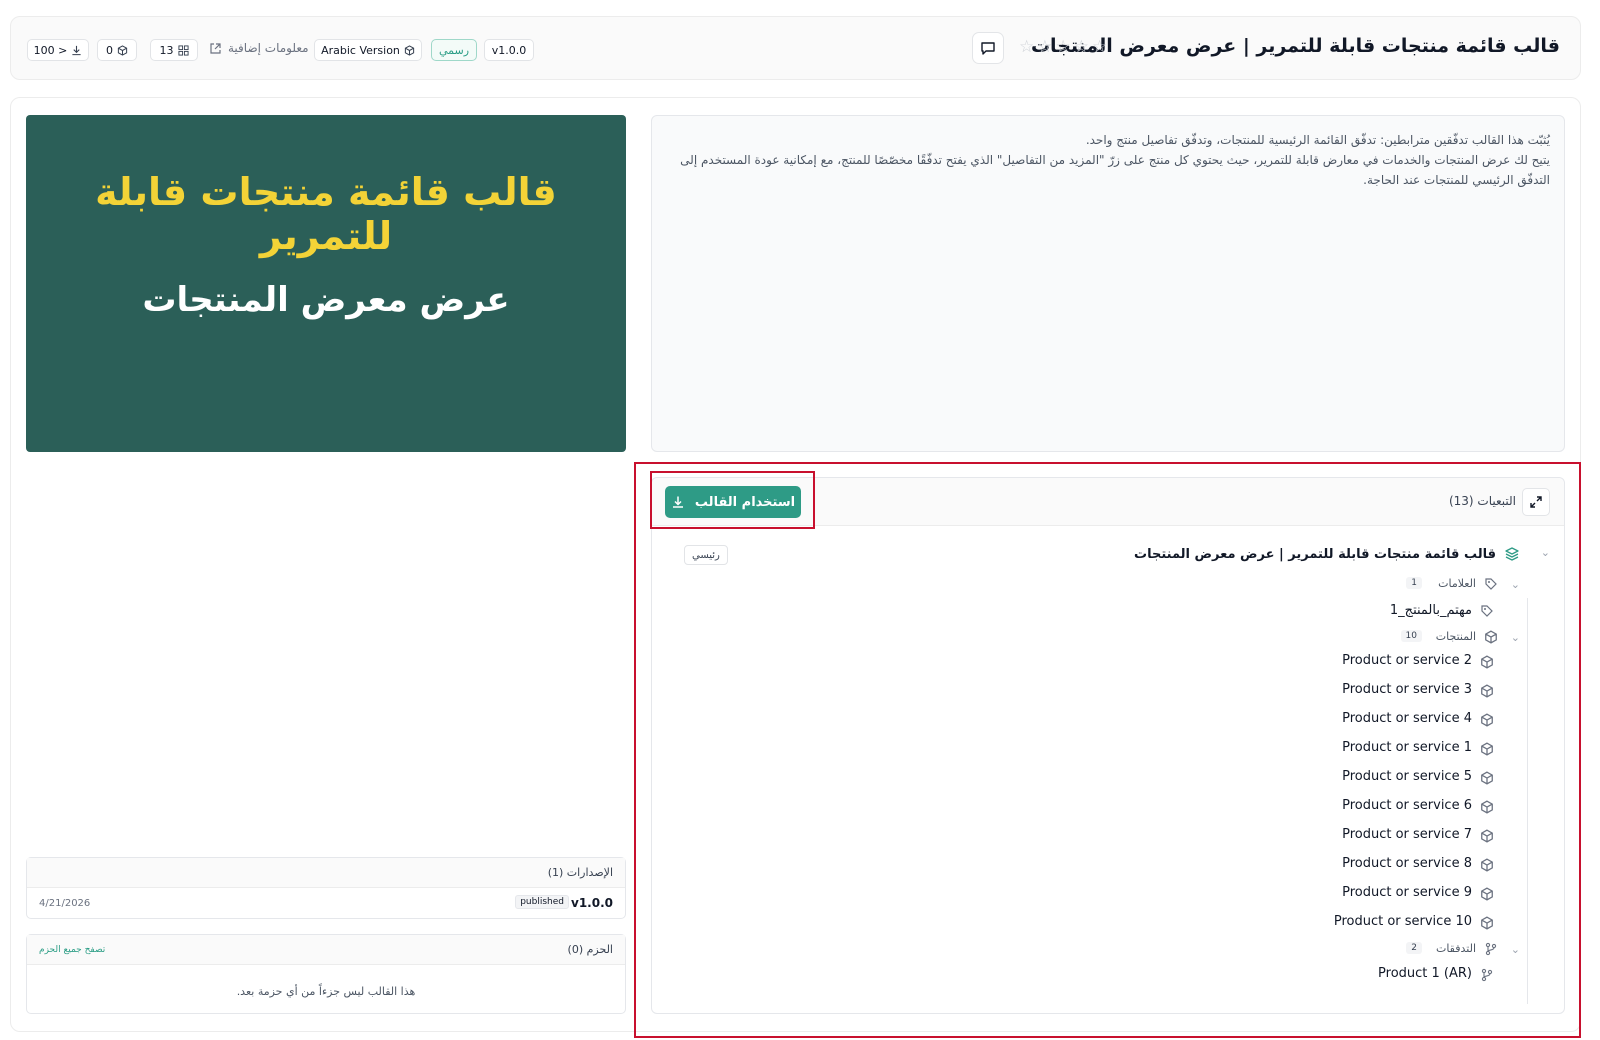 The width and height of the screenshot is (1600, 1040). What do you see at coordinates (268, 48) in the screenshot?
I see `extra-info-label: معلومات إضافية` at bounding box center [268, 48].